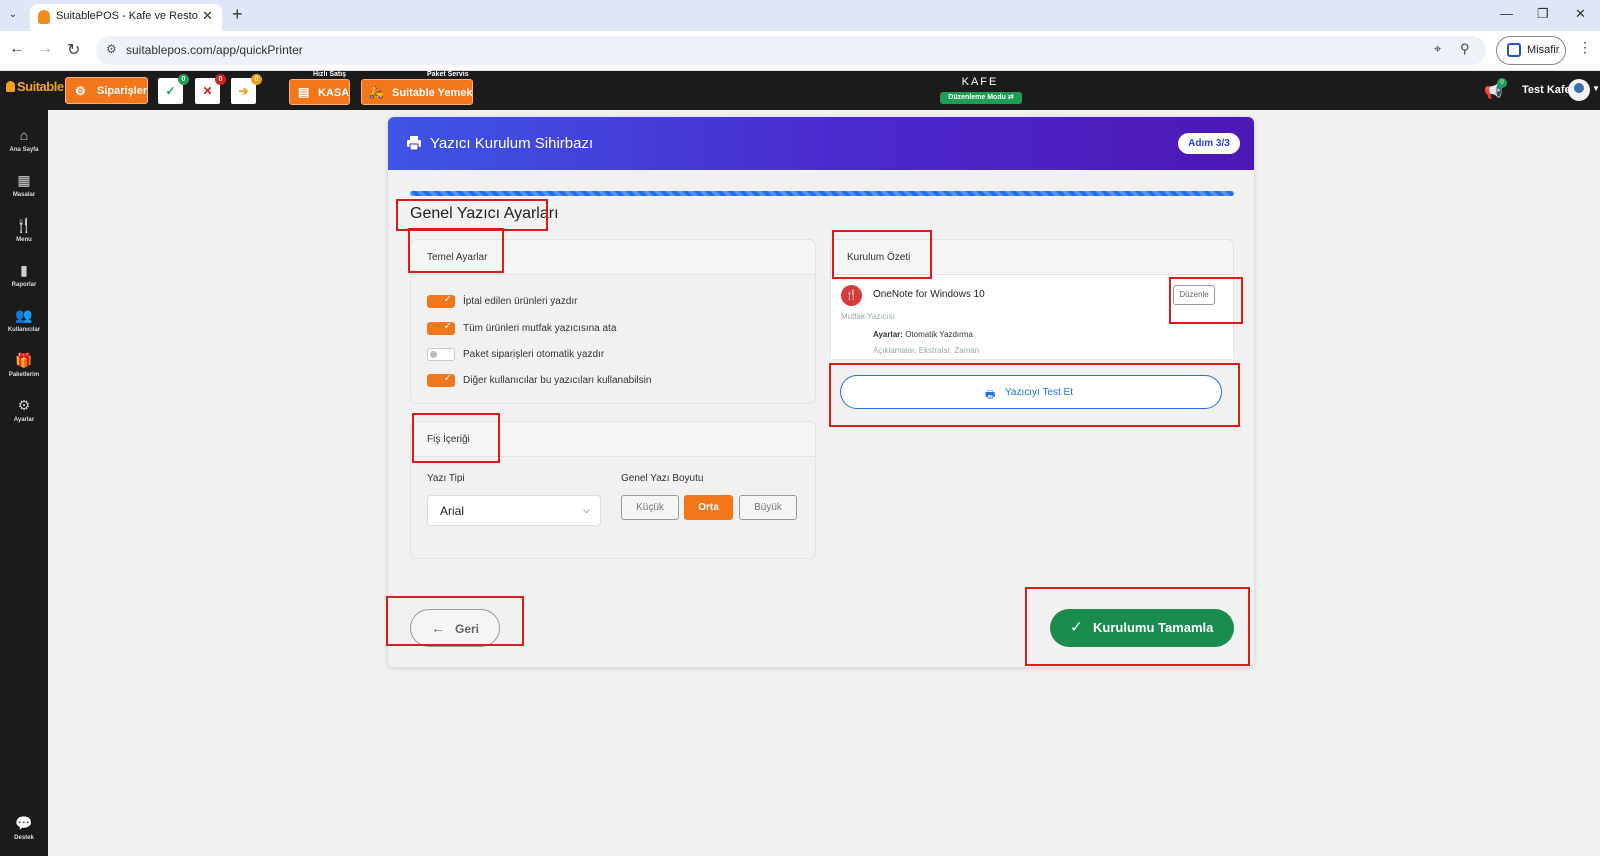 The image size is (1600, 856). I want to click on user-name: Test Kafe, so click(1546, 90).